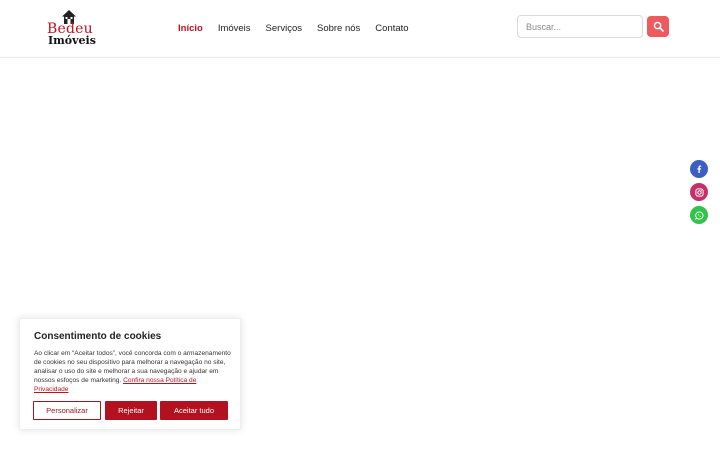 This screenshot has width=720, height=450. I want to click on nav-item-imoveis: Imóveis, so click(234, 29).